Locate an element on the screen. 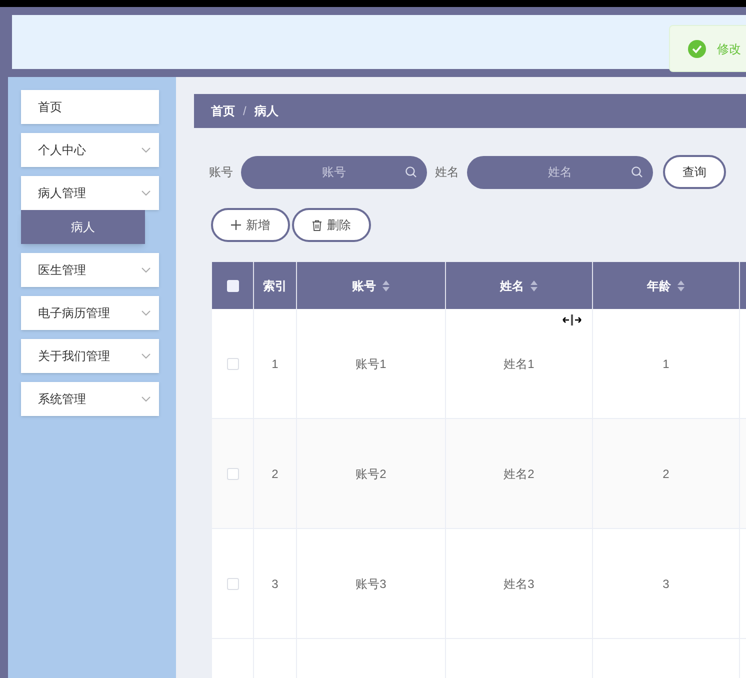 Image resolution: width=746 pixels, height=678 pixels. query-button: 查询 is located at coordinates (694, 172).